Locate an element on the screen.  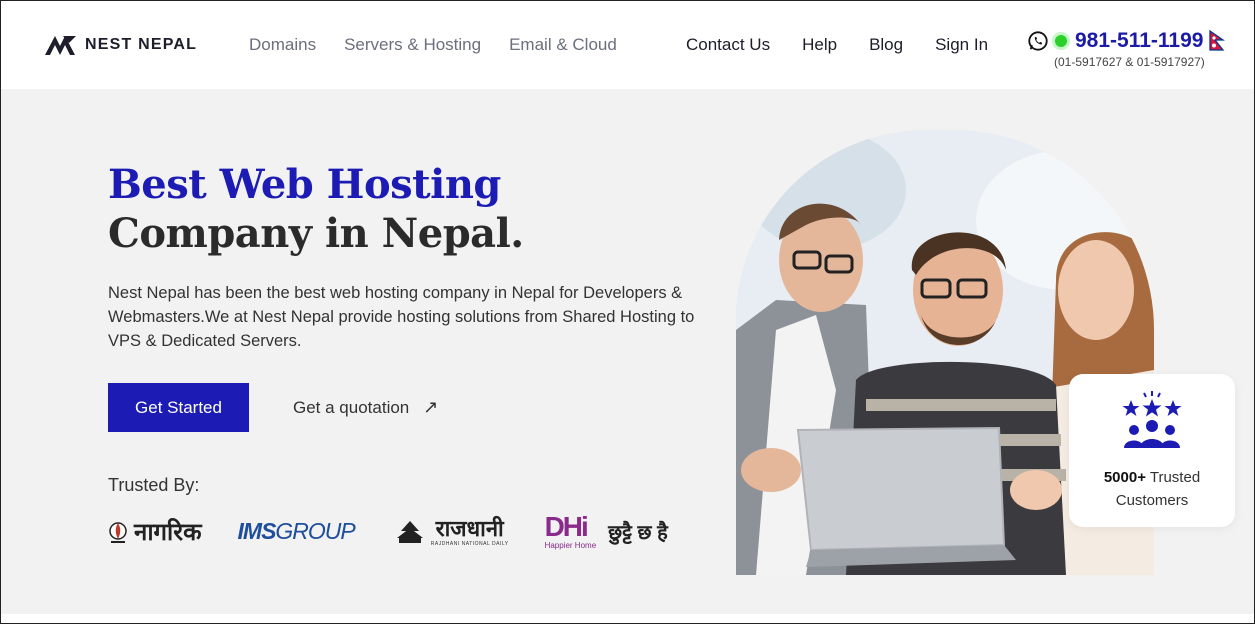
get-started-button: Get Started is located at coordinates (178, 407).